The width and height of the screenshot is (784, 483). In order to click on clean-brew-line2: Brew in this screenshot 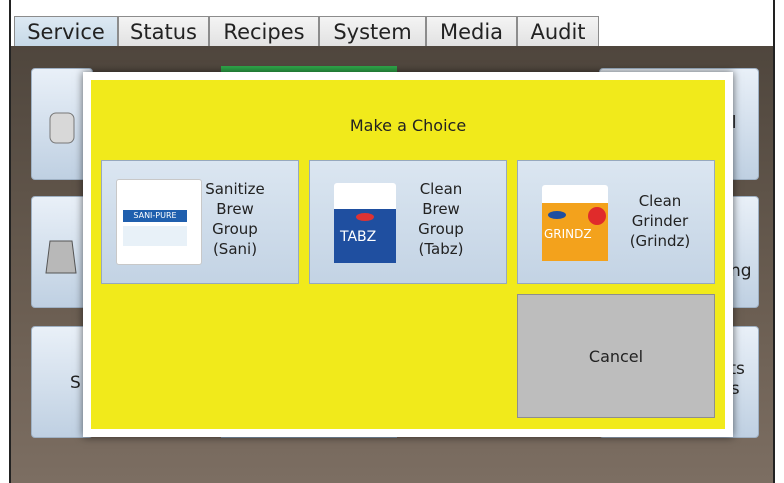, I will do `click(441, 209)`.